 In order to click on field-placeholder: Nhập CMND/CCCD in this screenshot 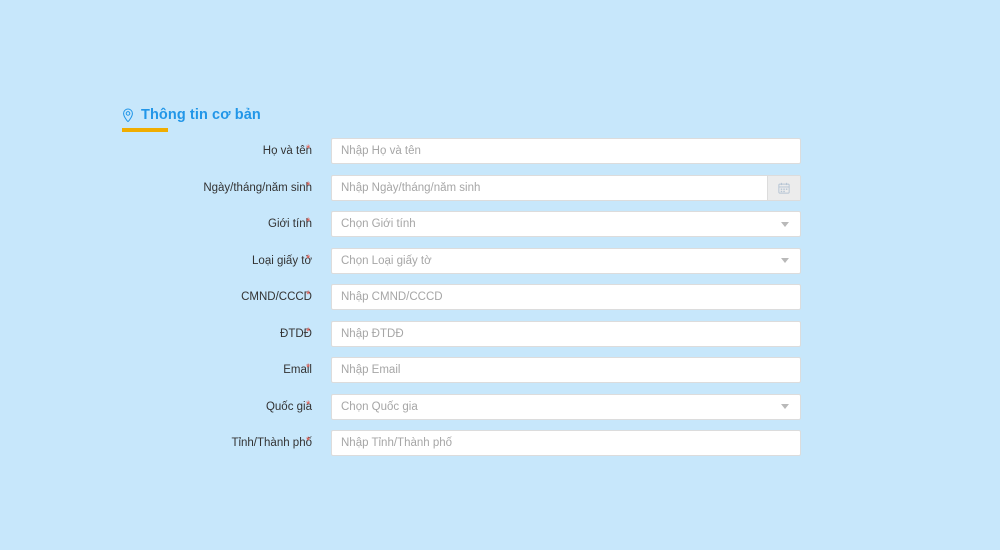, I will do `click(392, 297)`.